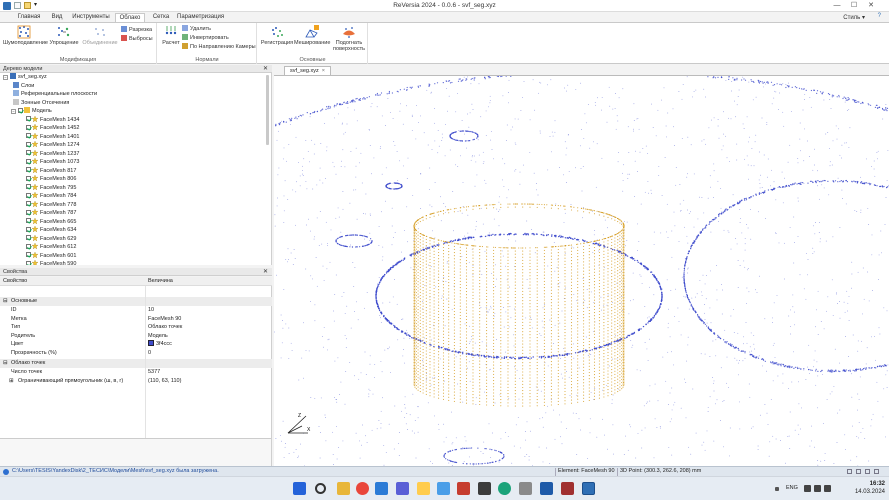  What do you see at coordinates (161, 17) in the screenshot?
I see `tab-mesh: Сетка` at bounding box center [161, 17].